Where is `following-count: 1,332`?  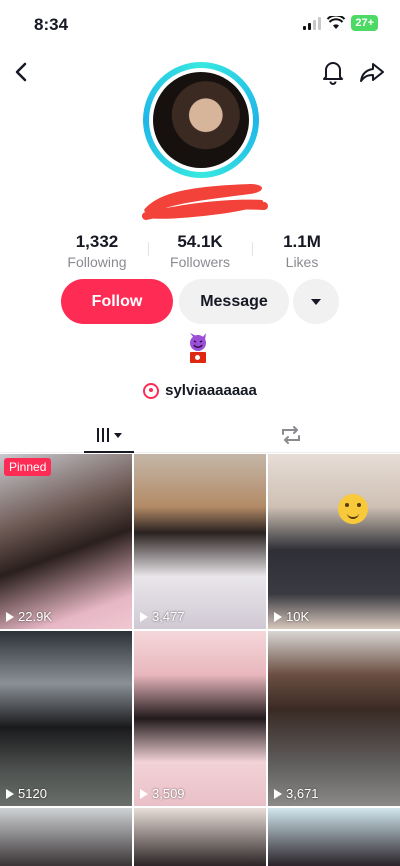
following-count: 1,332 is located at coordinates (97, 241).